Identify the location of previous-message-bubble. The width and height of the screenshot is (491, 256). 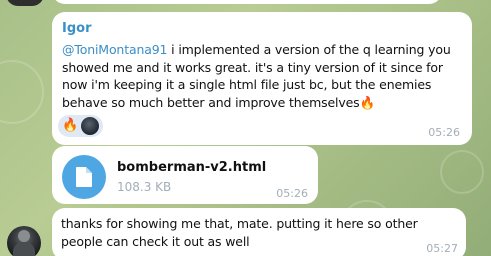
(247, 2).